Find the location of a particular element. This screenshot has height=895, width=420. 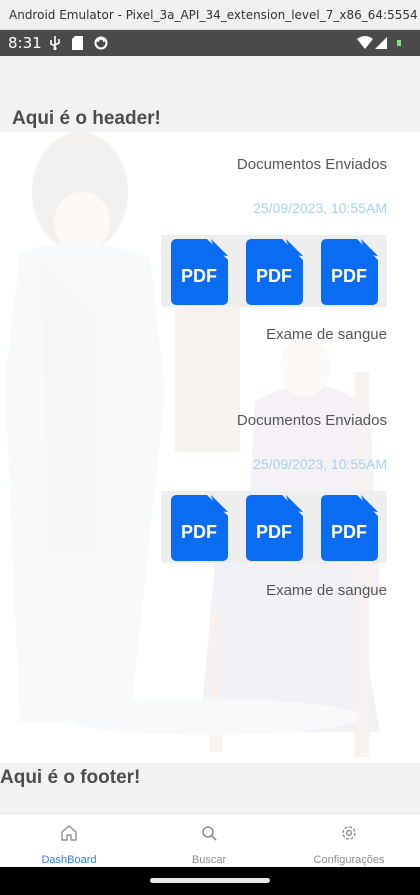

status-time: 8:31 is located at coordinates (25, 43).